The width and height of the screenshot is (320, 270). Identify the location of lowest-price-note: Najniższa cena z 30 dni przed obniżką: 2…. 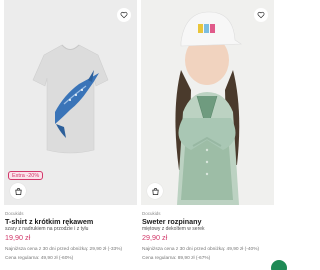
(64, 249).